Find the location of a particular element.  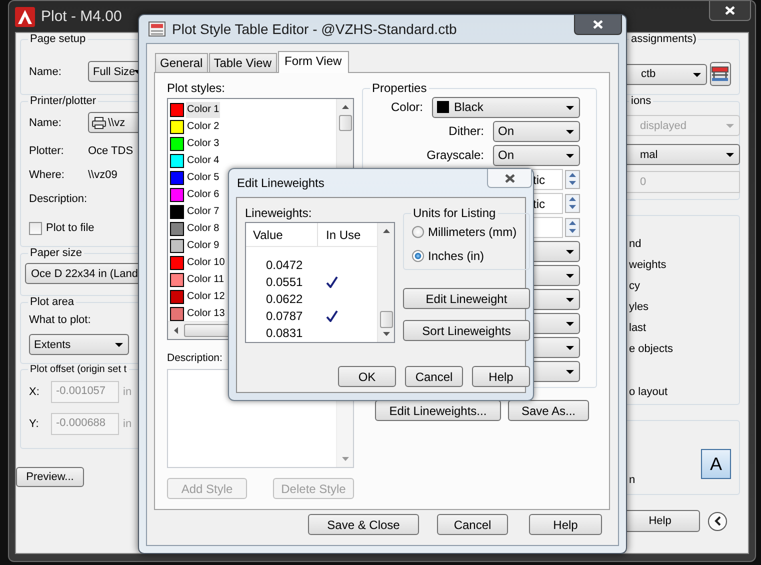

group-heading: assignments) is located at coordinates (664, 39).